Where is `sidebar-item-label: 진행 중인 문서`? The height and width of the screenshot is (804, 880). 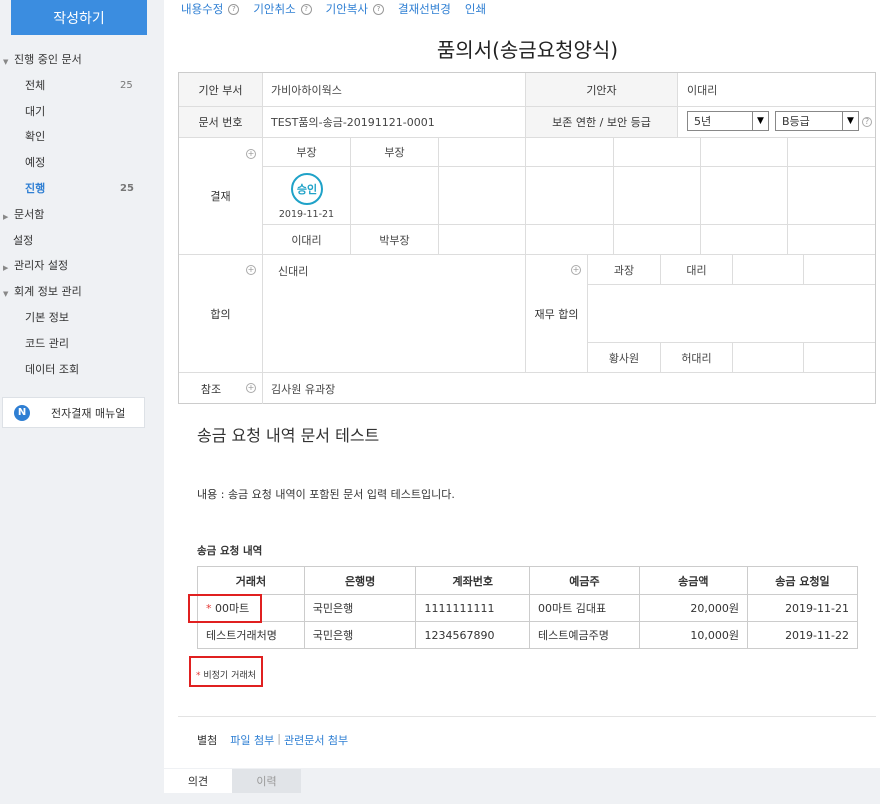
sidebar-item-label: 진행 중인 문서 is located at coordinates (48, 59).